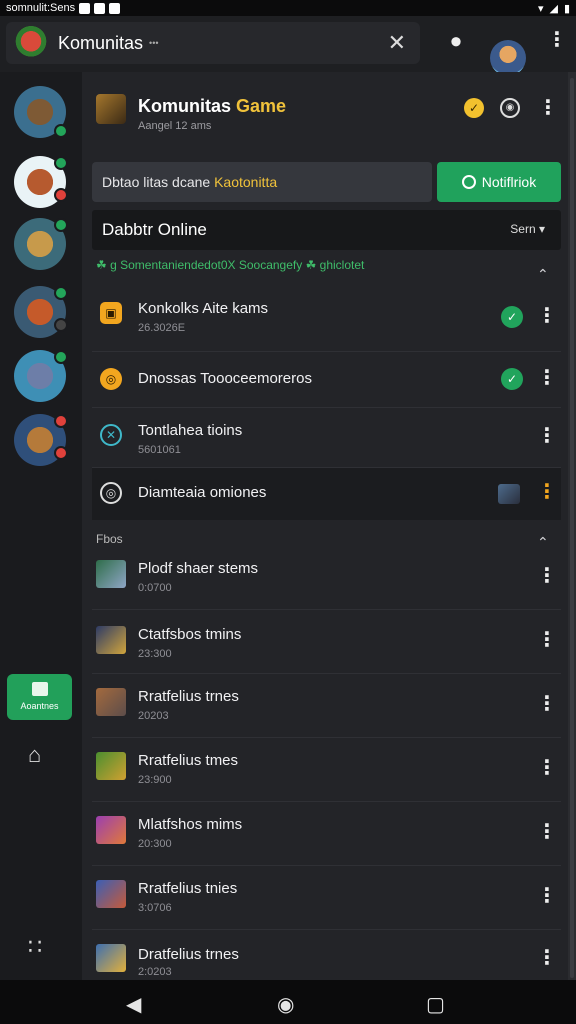  Describe the element at coordinates (41, 526) in the screenshot. I see `server-rail: Aoantnes ⌂ ∷` at that location.